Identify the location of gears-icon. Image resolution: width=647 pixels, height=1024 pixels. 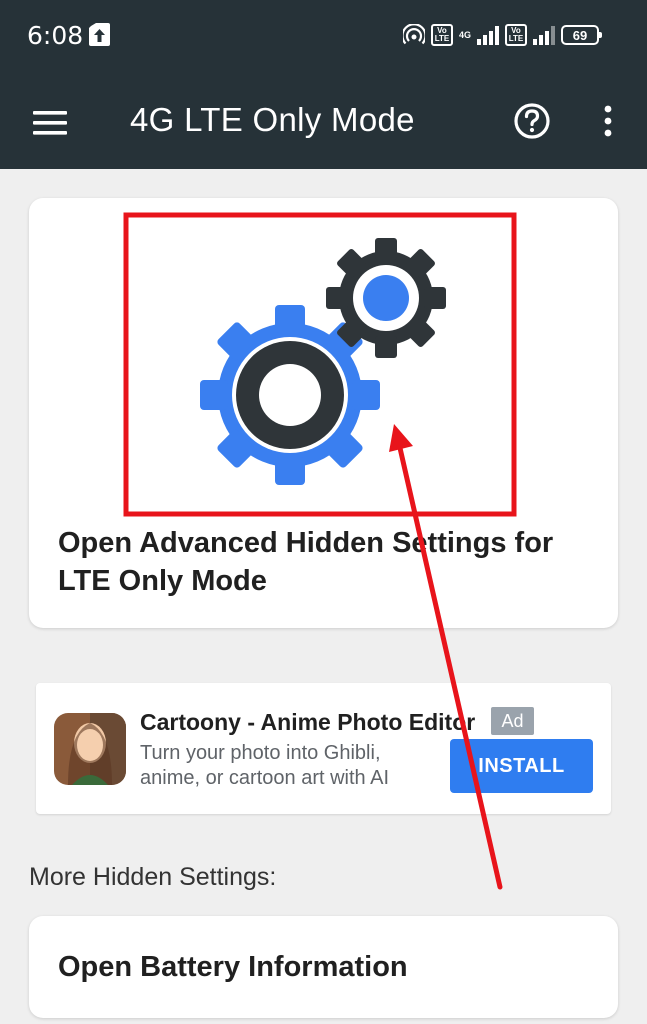
(323, 361).